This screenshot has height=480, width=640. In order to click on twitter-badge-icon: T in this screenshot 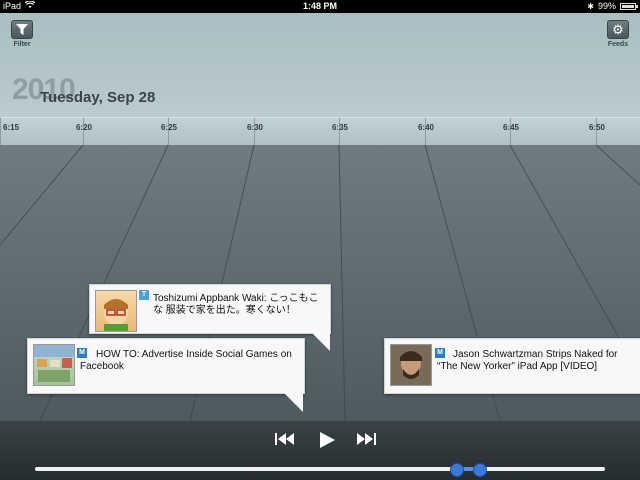, I will do `click(144, 295)`.